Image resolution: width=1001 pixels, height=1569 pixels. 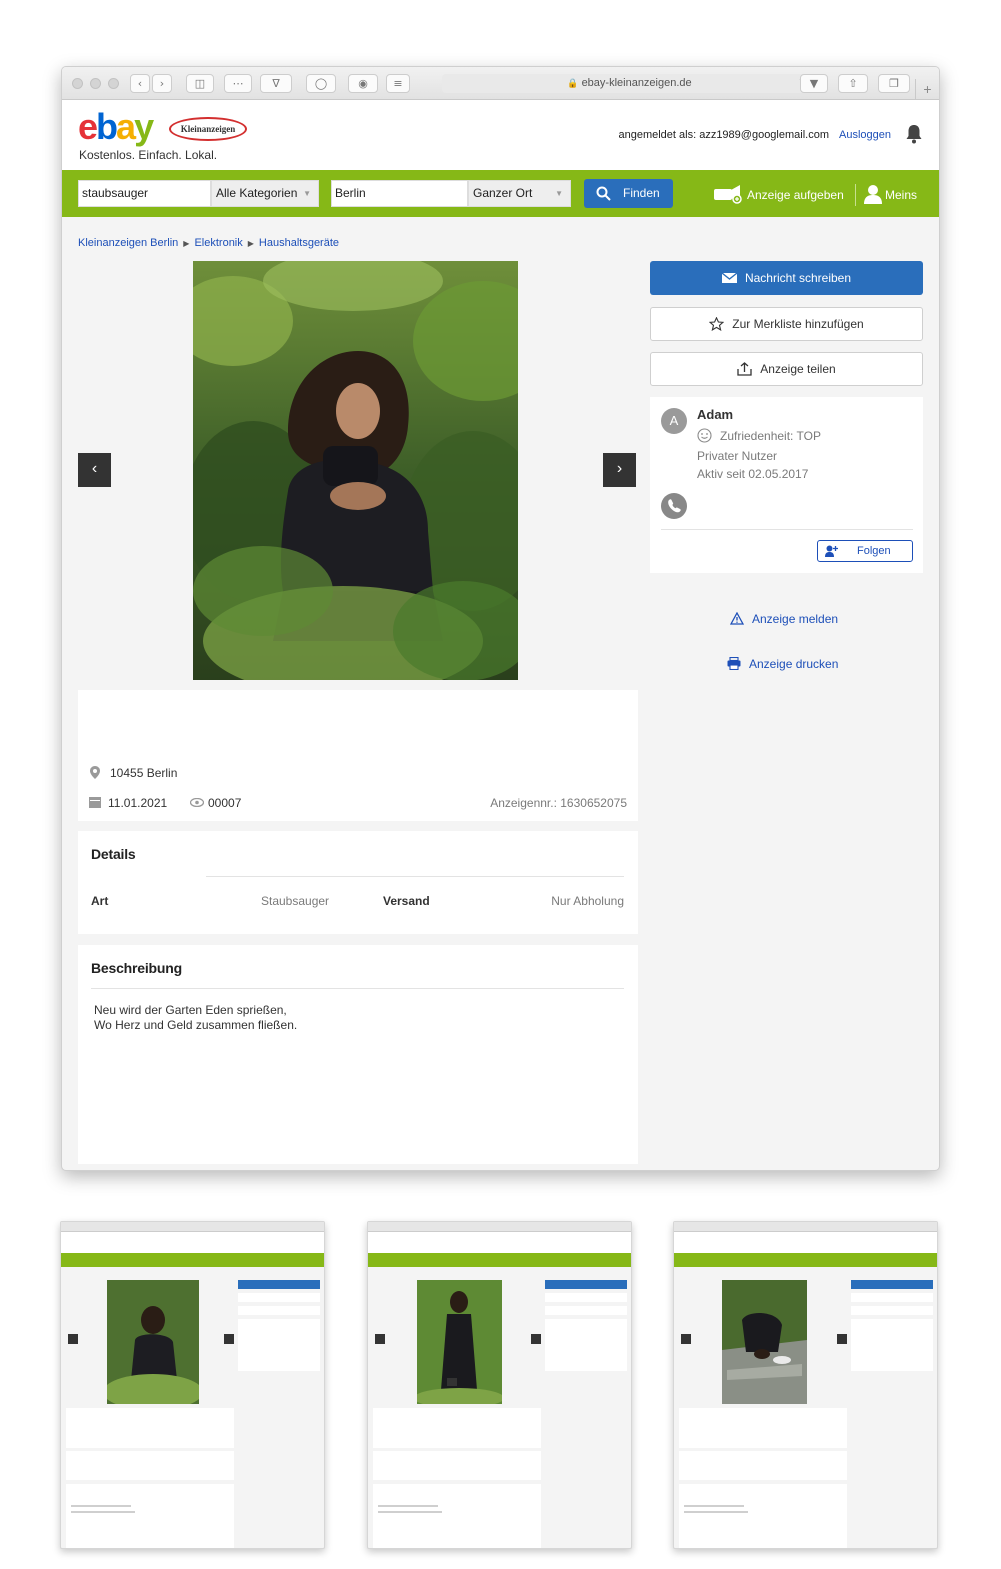 What do you see at coordinates (778, 194) in the screenshot?
I see `post-ad-button: Anzeige aufgeben` at bounding box center [778, 194].